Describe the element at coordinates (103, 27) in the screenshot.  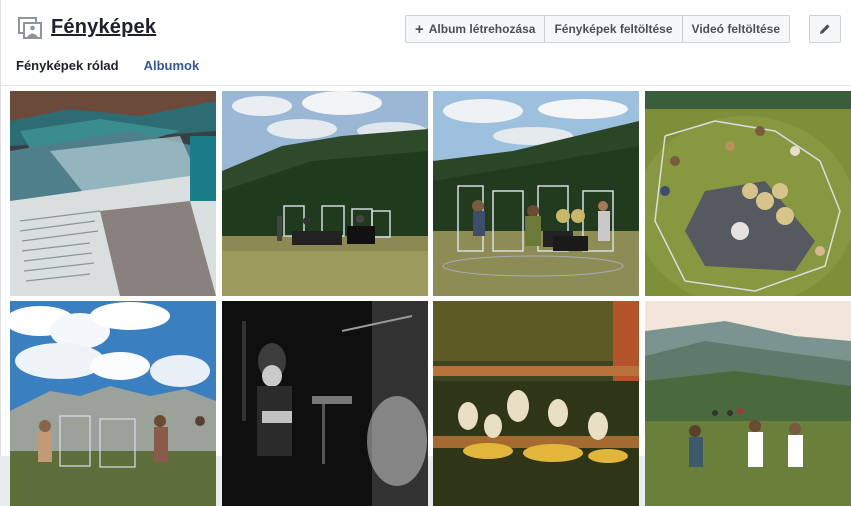
I see `page-title: Fényképek` at that location.